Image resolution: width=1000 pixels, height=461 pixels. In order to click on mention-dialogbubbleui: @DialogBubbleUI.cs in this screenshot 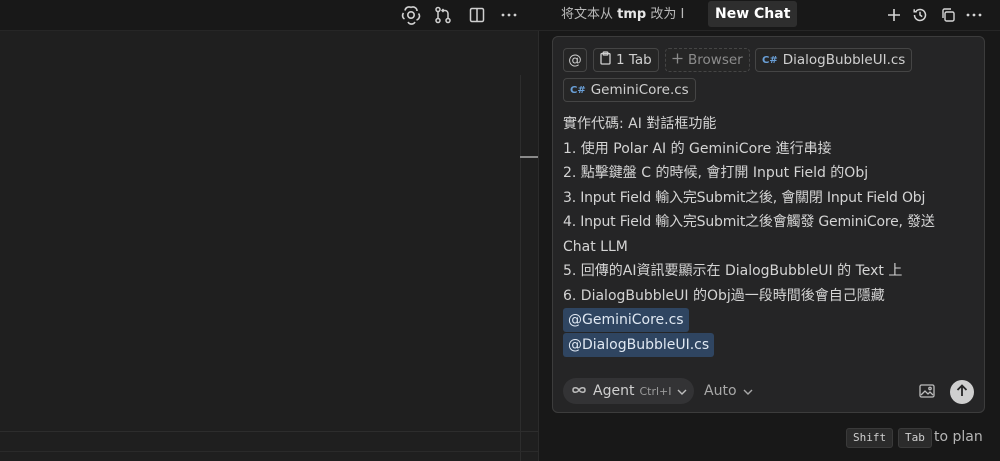, I will do `click(639, 344)`.